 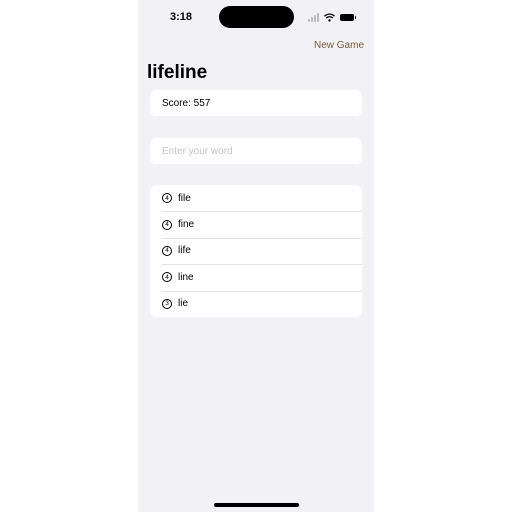 What do you see at coordinates (256, 303) in the screenshot?
I see `list-item: 3 lie` at bounding box center [256, 303].